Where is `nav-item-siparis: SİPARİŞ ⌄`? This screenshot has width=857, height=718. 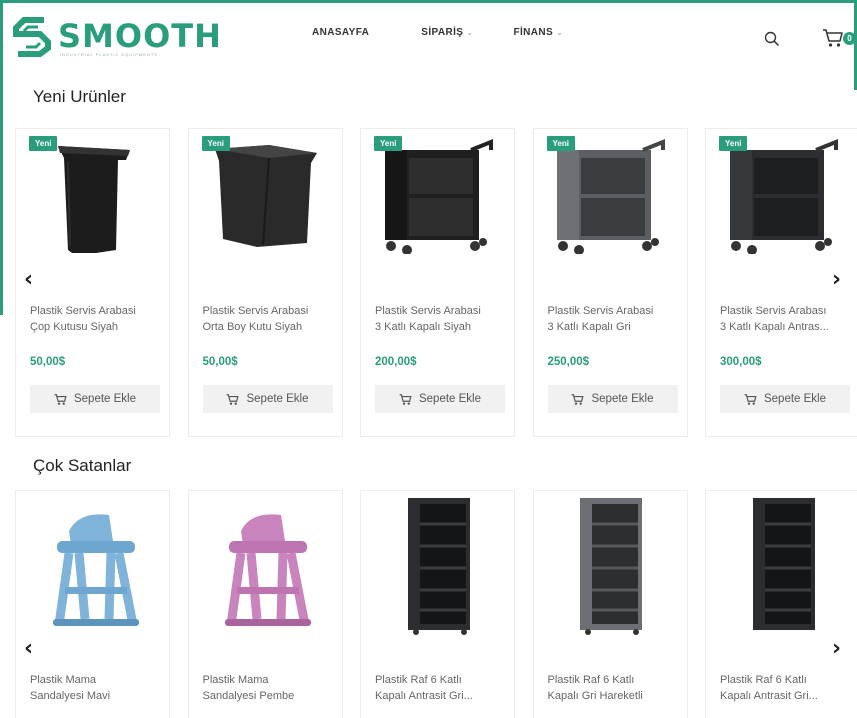 nav-item-siparis: SİPARİŞ ⌄ is located at coordinates (447, 32).